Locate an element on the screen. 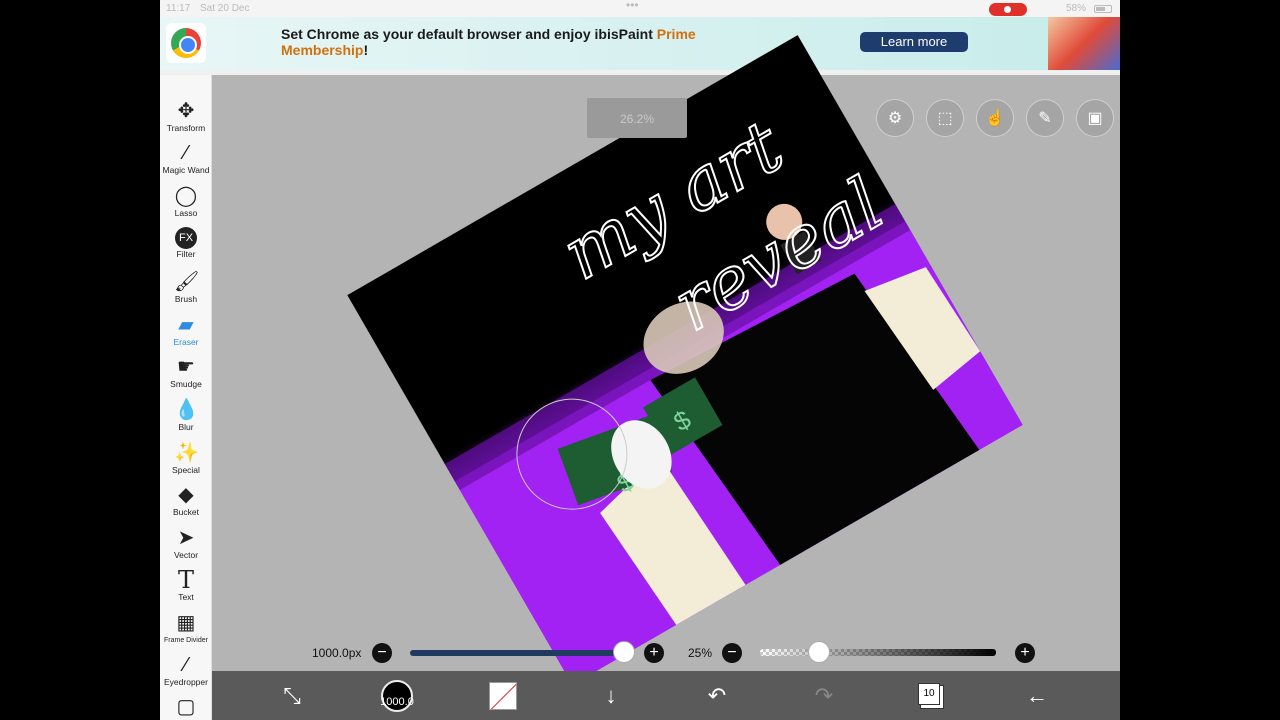  tool-special: ✨ Special is located at coordinates (186, 460).